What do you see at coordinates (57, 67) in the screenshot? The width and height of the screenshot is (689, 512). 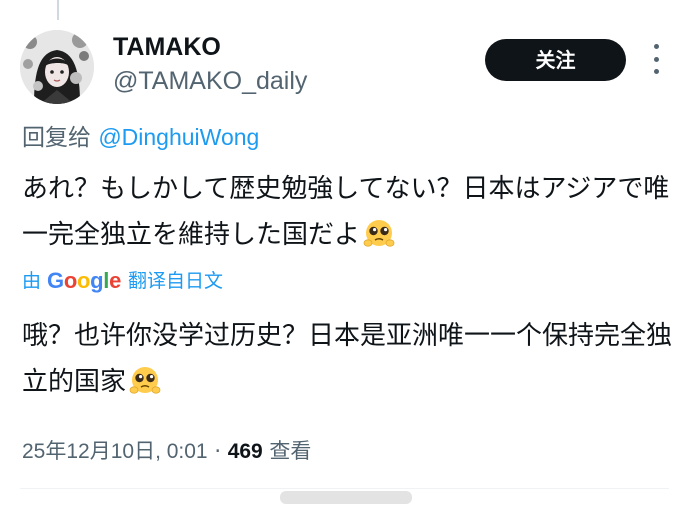 I see `avatar` at bounding box center [57, 67].